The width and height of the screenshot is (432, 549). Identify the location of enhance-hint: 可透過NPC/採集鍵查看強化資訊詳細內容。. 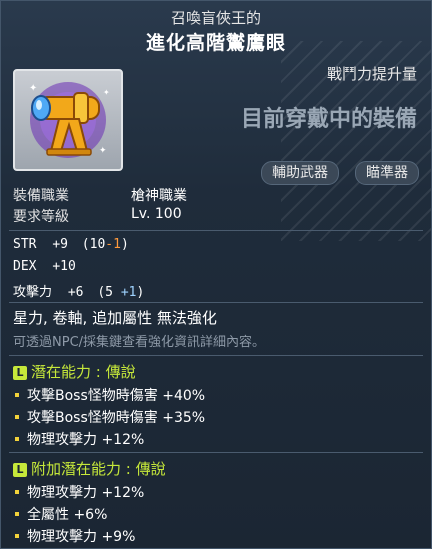
(139, 342).